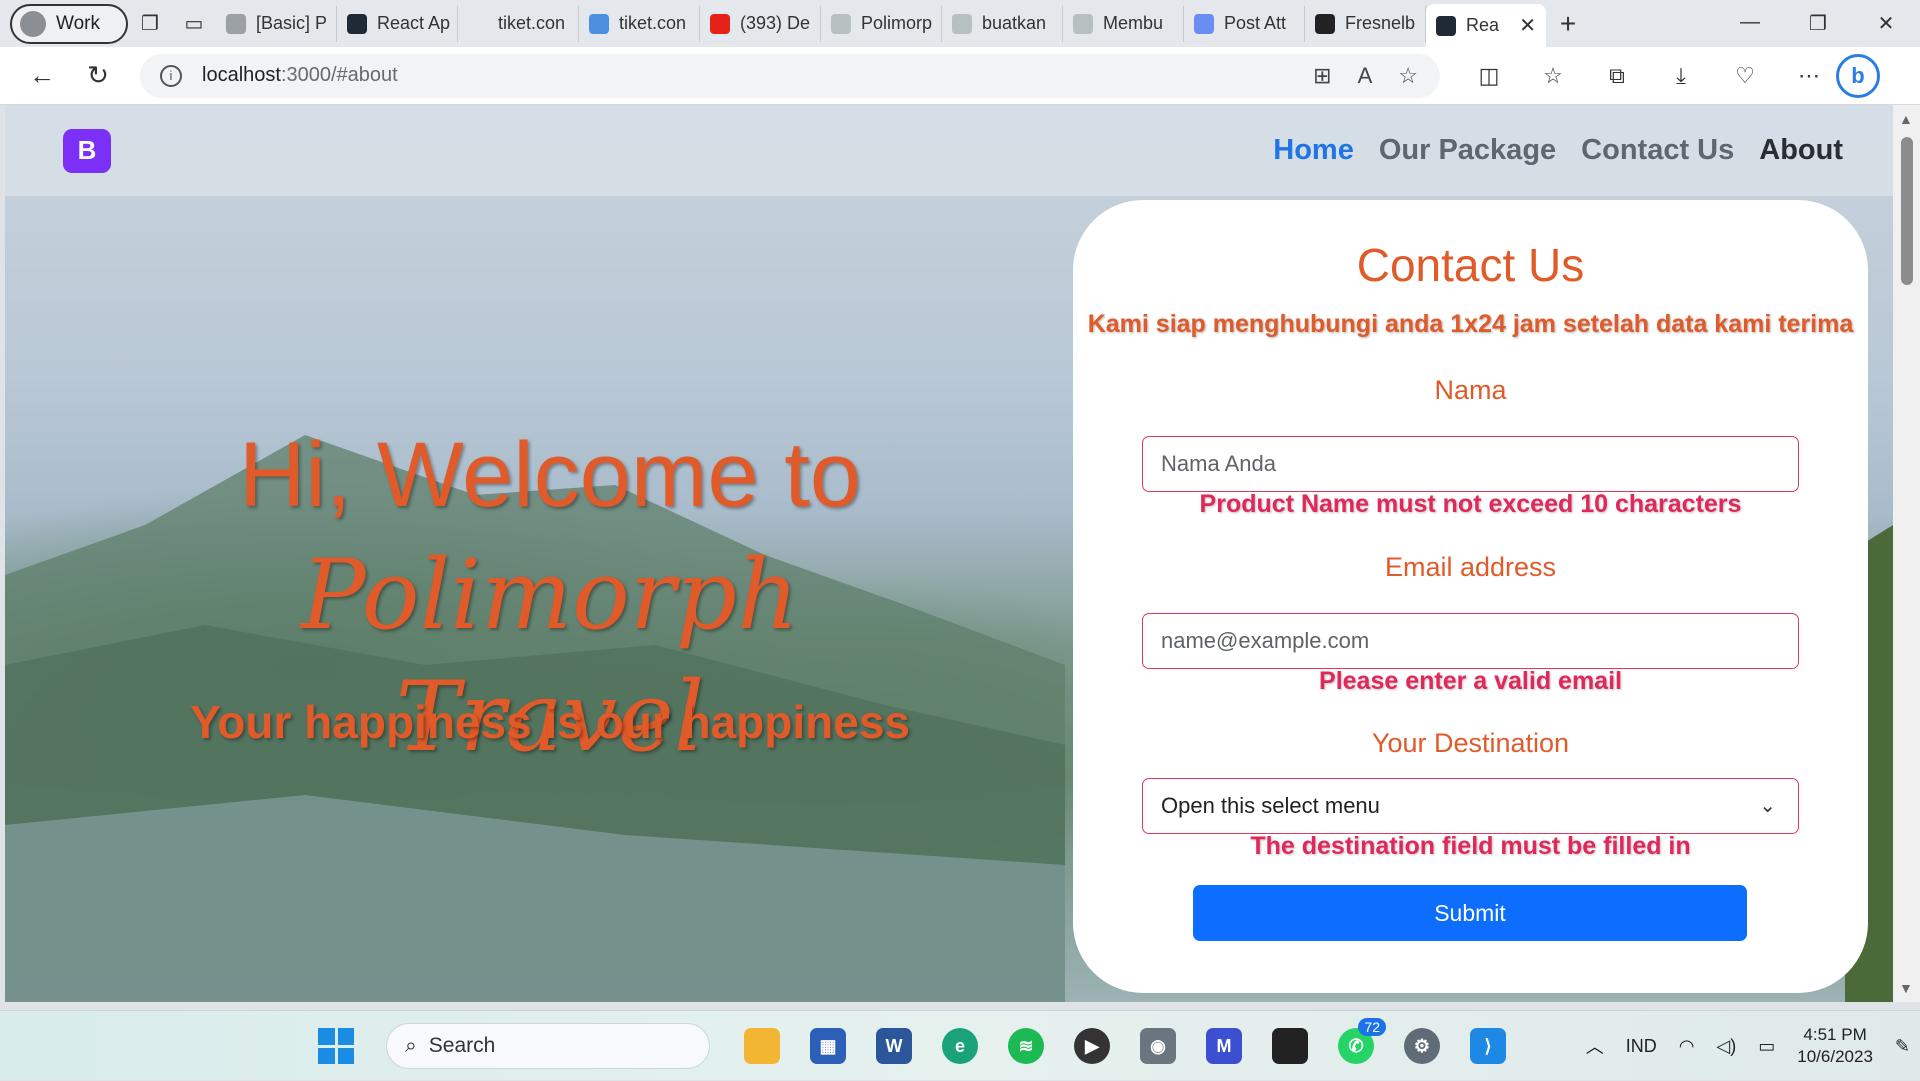 The image size is (1920, 1081). I want to click on tab-label: Fresnelb, so click(1380, 23).